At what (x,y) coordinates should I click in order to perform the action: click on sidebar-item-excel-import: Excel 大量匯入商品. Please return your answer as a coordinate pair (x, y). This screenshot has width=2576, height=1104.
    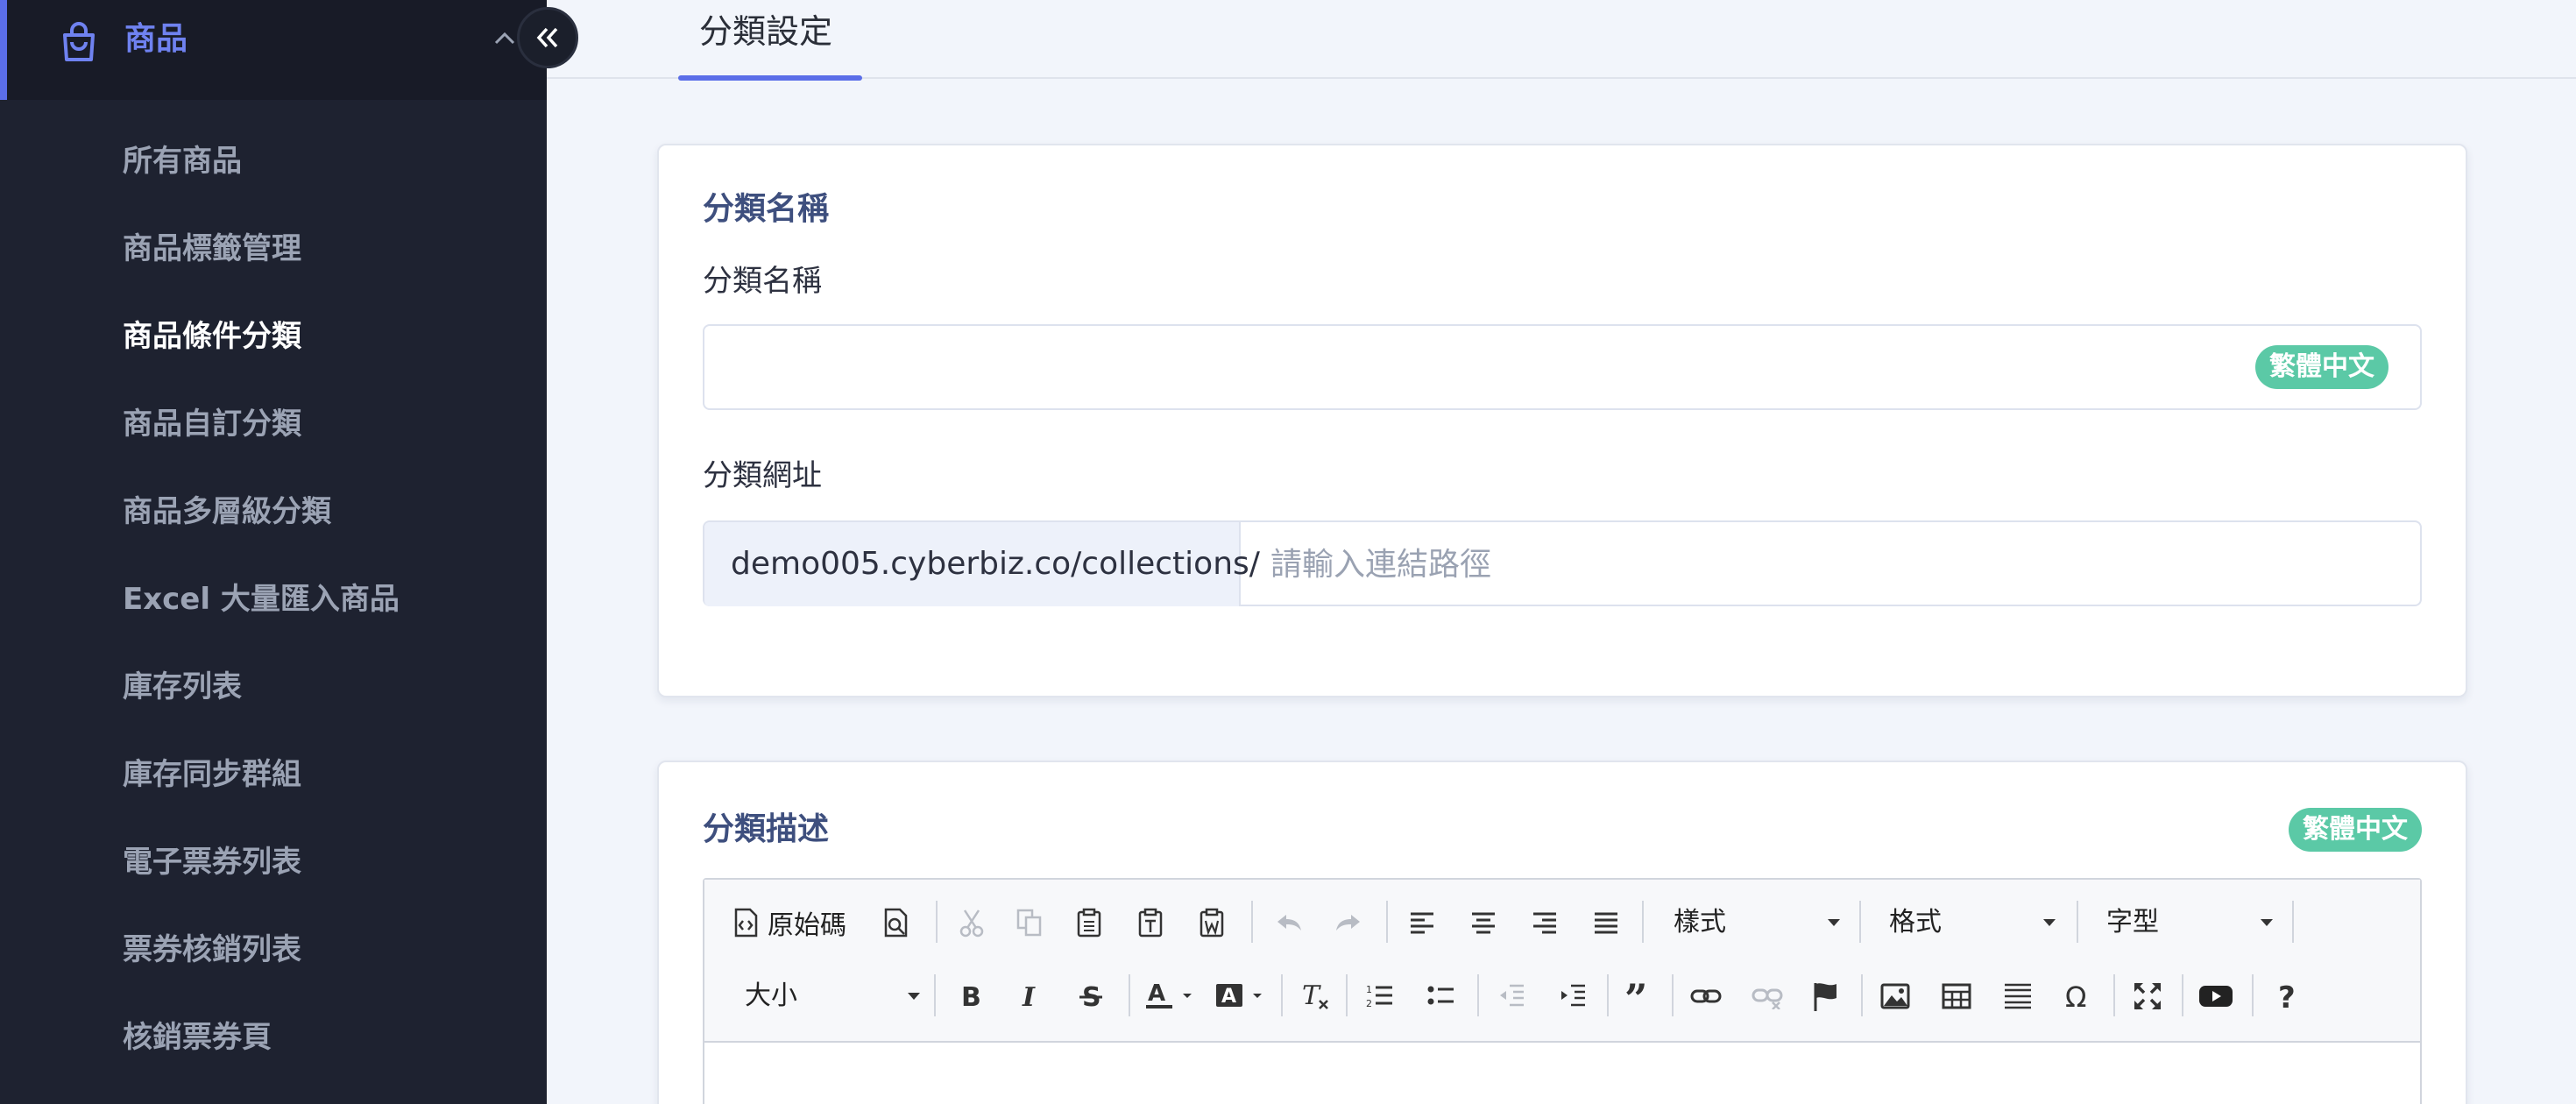
    Looking at the image, I should click on (273, 613).